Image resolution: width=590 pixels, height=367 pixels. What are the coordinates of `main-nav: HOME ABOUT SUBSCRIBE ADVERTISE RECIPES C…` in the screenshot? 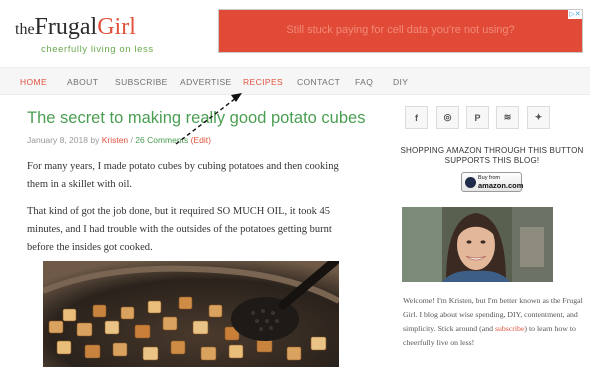 It's located at (295, 81).